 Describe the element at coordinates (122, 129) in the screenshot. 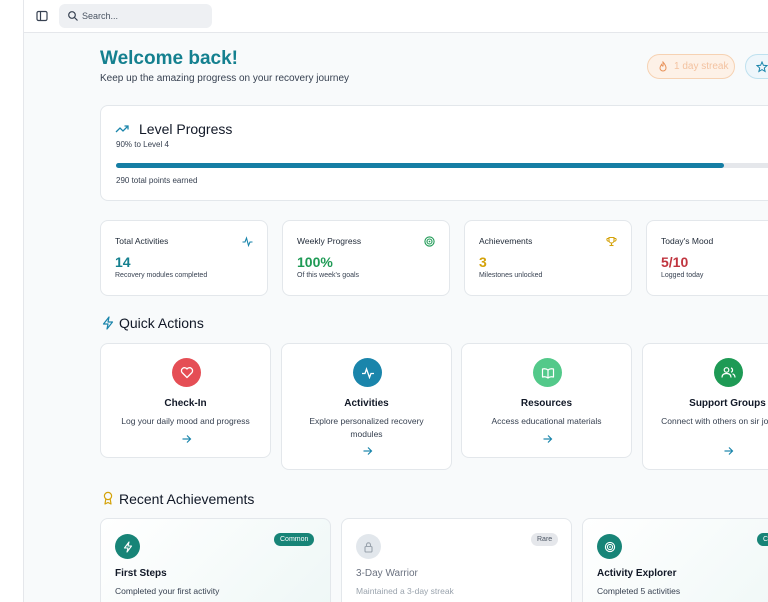

I see `trending-up-icon` at that location.